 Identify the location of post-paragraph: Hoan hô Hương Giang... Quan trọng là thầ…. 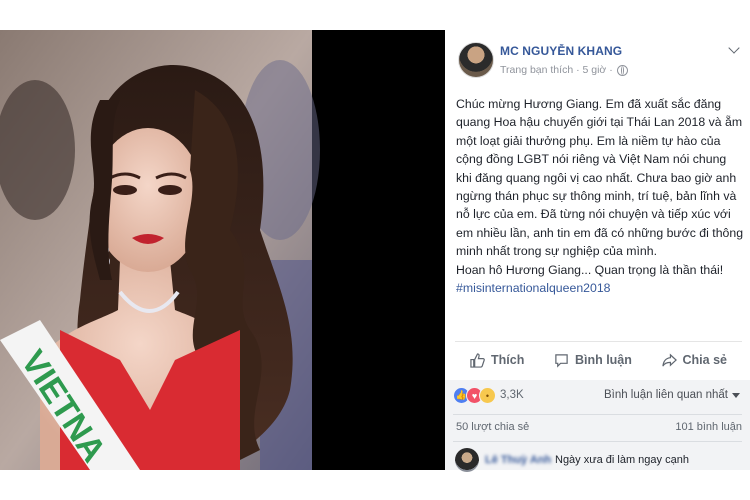
(590, 269).